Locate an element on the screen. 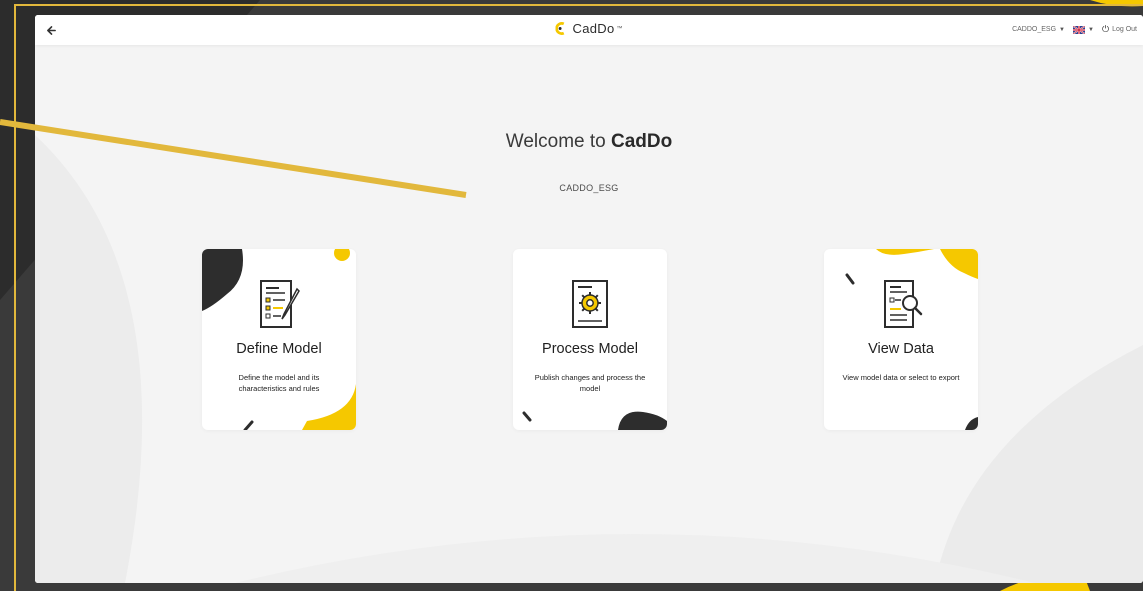 The image size is (1143, 591). language-dropdown: ▼ is located at coordinates (1083, 29).